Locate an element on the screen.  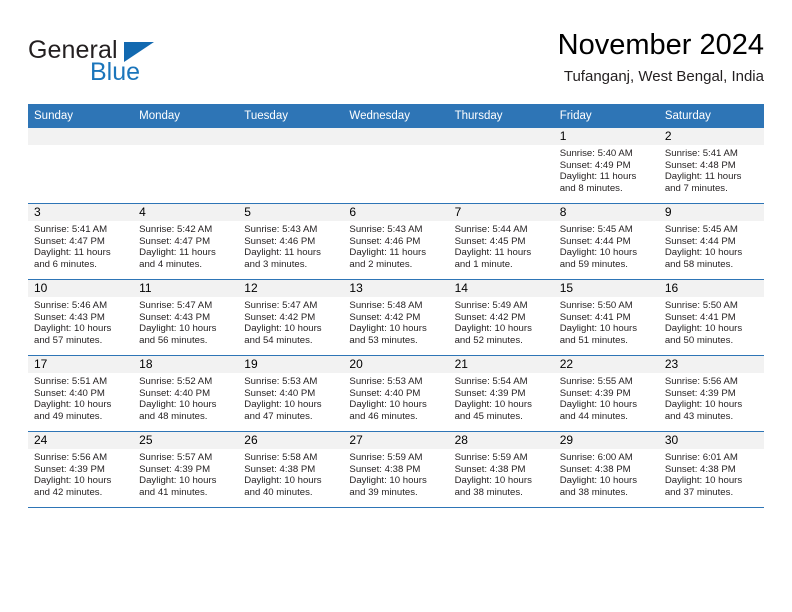
weekday-header-tuesday: Tuesday is located at coordinates (291, 116).